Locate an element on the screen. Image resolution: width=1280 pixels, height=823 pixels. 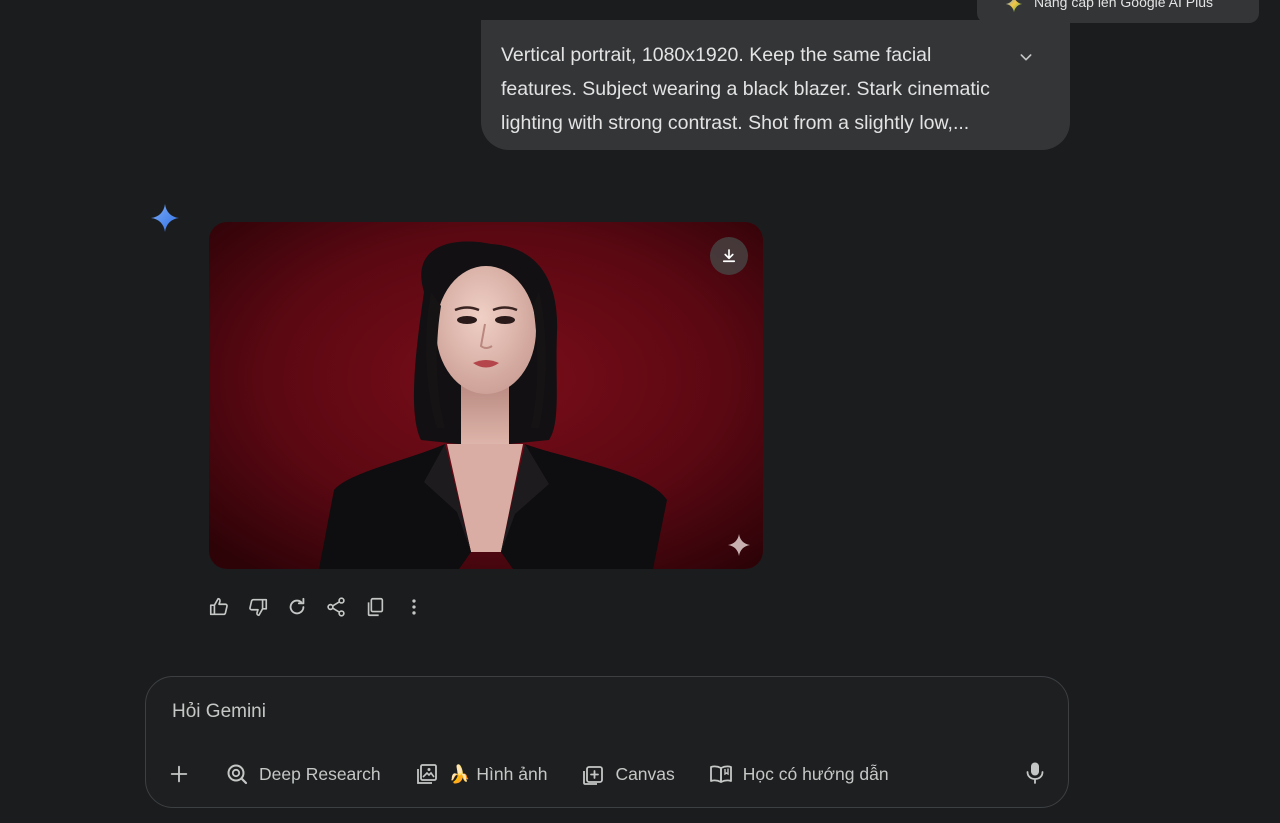
gemini-sparkle-icon is located at coordinates (165, 218).